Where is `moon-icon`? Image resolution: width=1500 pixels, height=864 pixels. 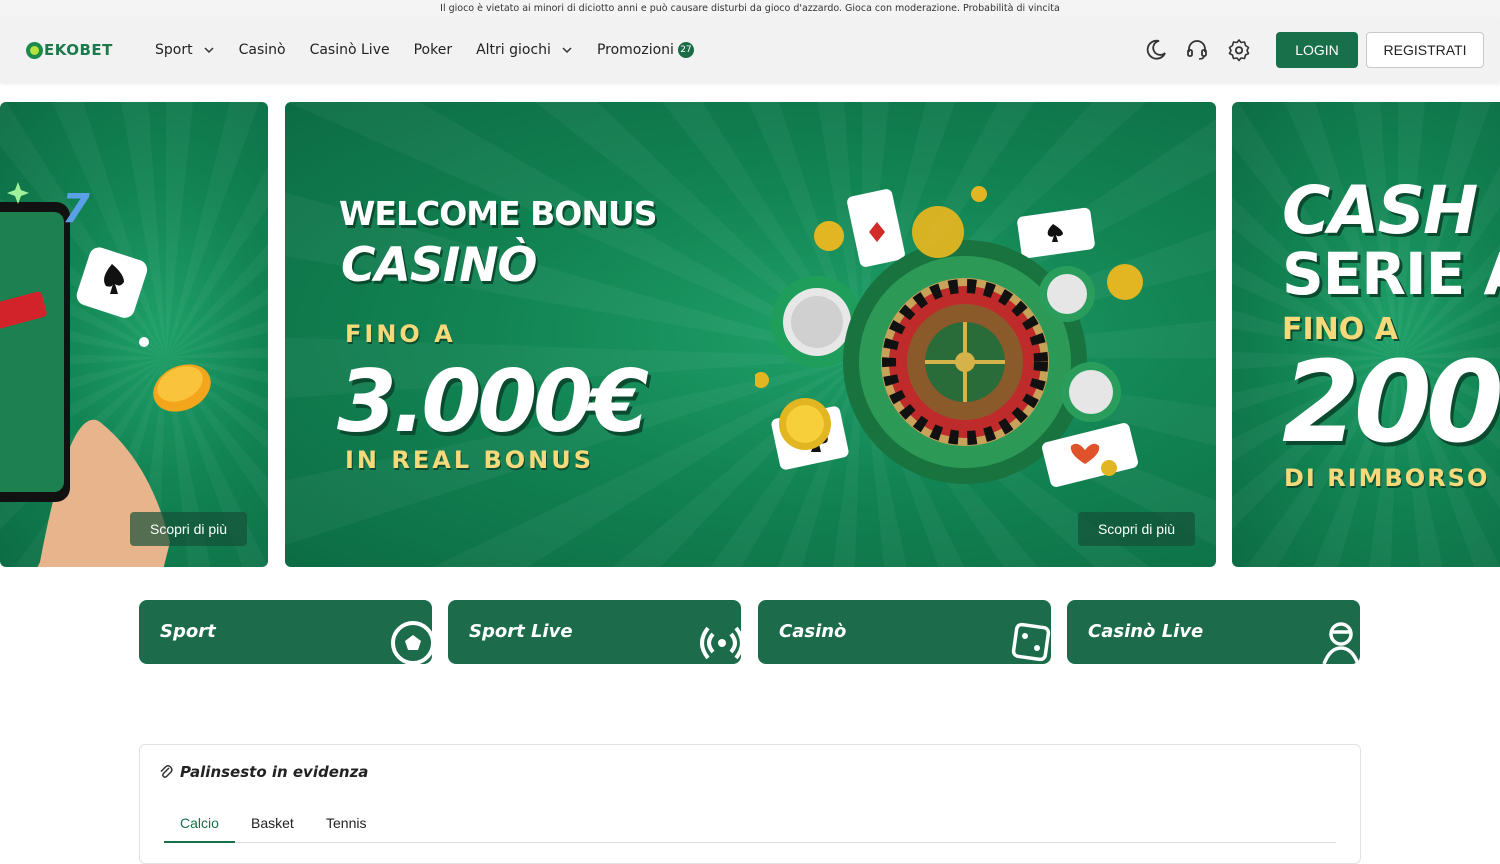 moon-icon is located at coordinates (1156, 50).